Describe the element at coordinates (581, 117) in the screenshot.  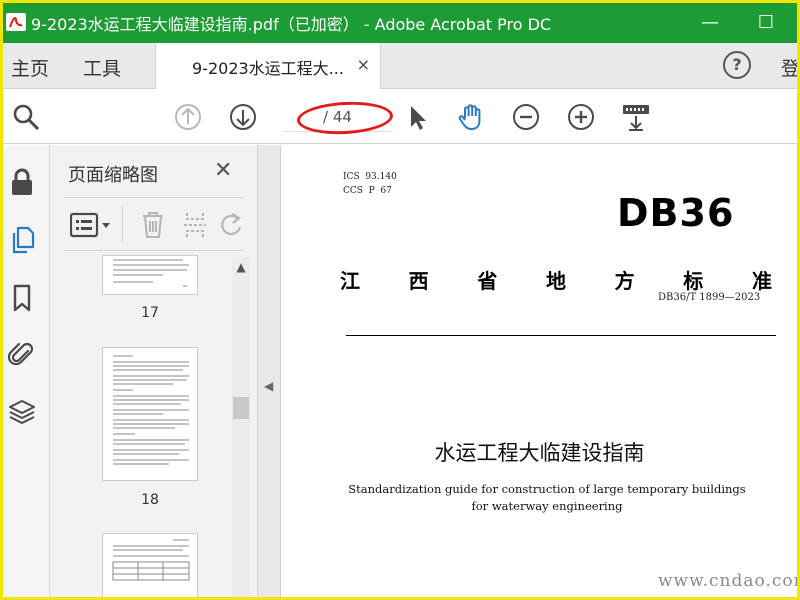
I see `zoom-in-icon` at that location.